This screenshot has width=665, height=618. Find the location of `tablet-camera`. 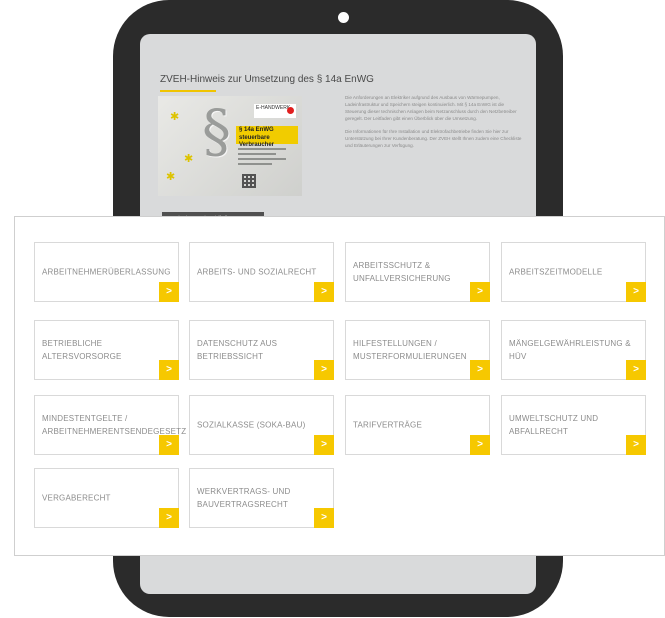

tablet-camera is located at coordinates (343, 17).